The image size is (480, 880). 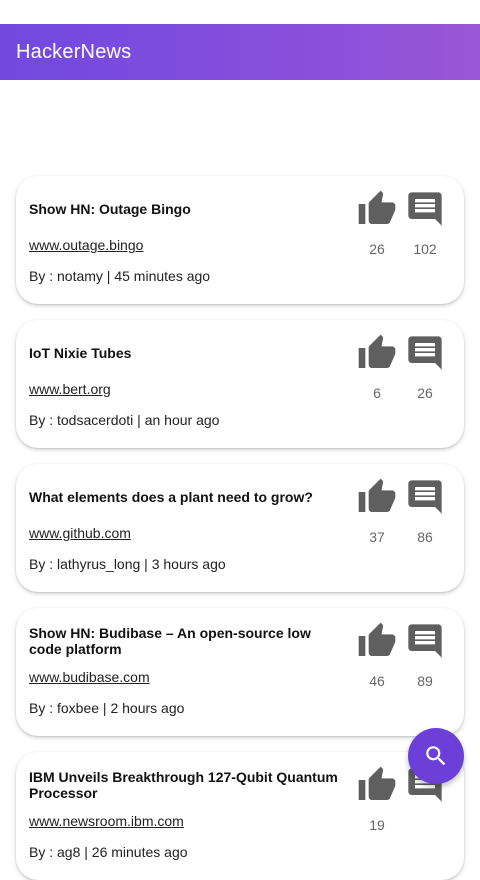 What do you see at coordinates (377, 825) in the screenshot?
I see `likes-count: 19` at bounding box center [377, 825].